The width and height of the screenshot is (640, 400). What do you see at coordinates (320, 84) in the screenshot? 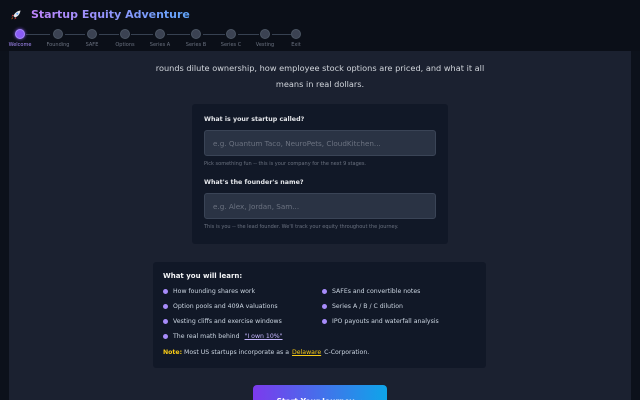
I see `intro-line: means in real dollars.` at bounding box center [320, 84].